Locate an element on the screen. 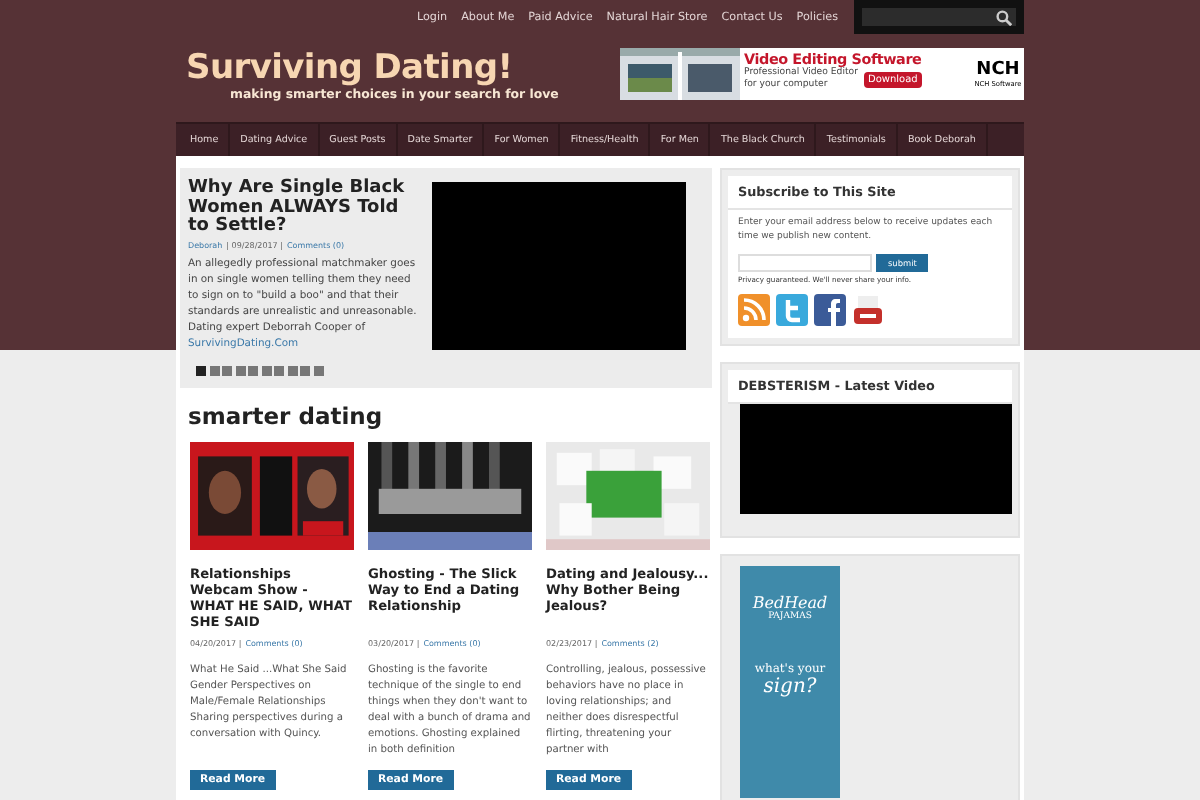  ad-text: sign? is located at coordinates (790, 686).